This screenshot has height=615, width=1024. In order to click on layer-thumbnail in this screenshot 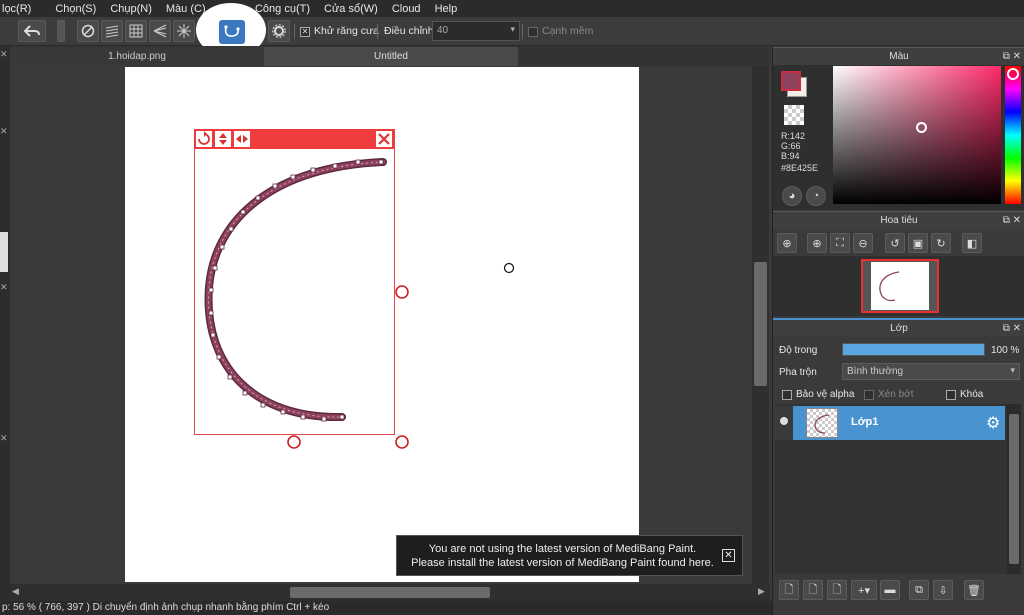, I will do `click(822, 423)`.